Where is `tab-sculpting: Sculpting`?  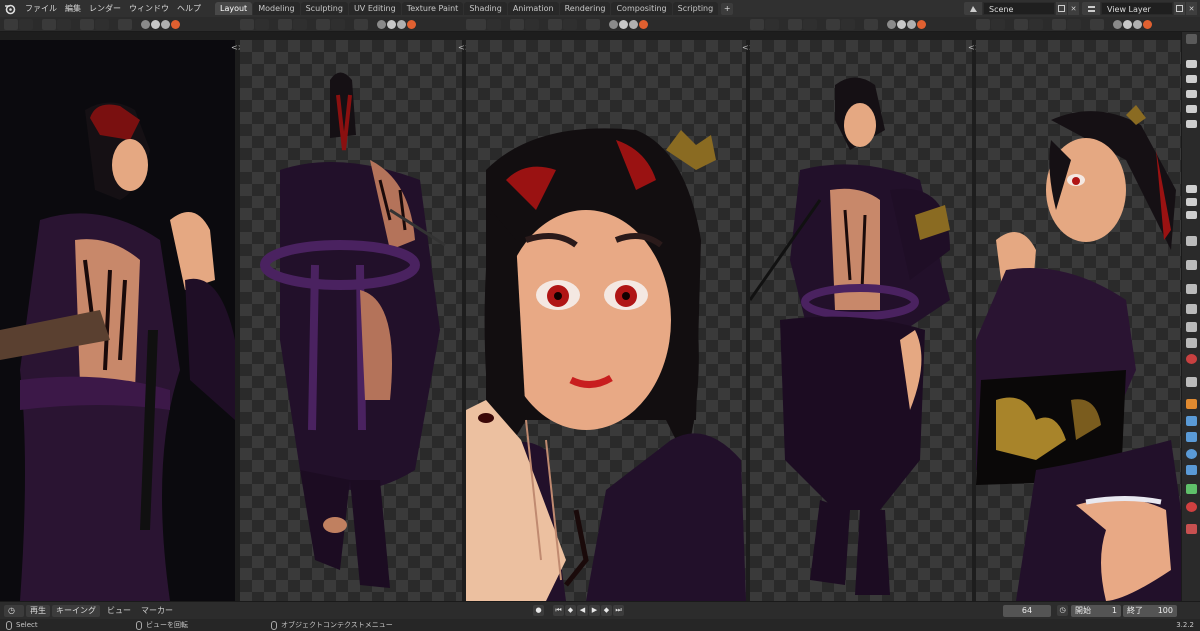
tab-sculpting: Sculpting is located at coordinates (324, 8).